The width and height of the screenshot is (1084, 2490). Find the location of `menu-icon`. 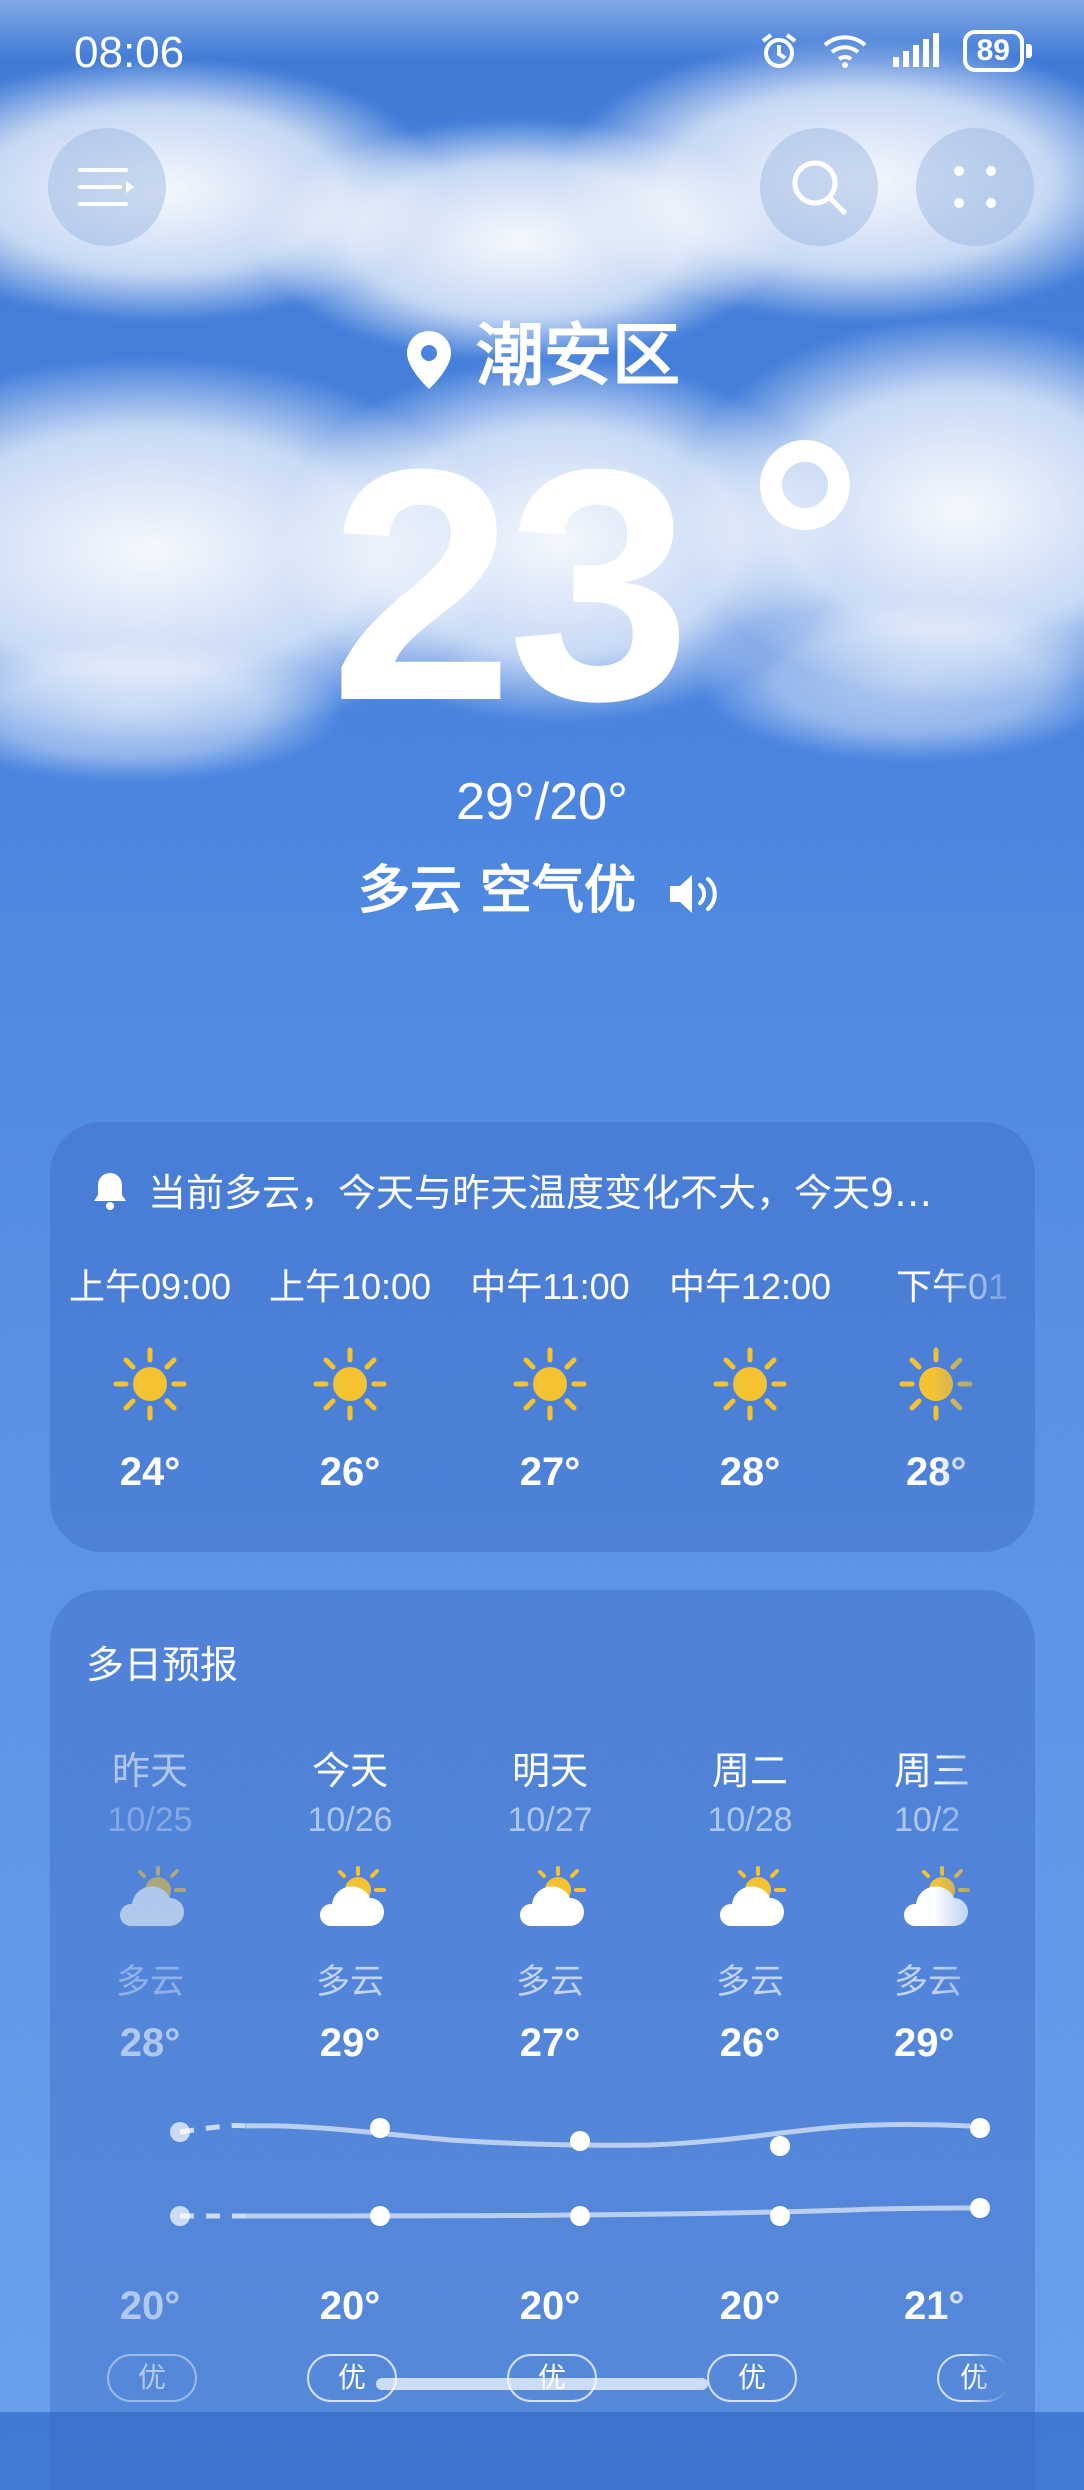

menu-icon is located at coordinates (106, 187).